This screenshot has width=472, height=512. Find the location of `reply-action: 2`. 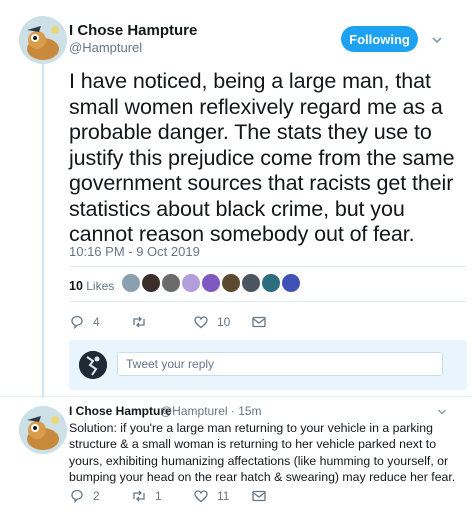

reply-action: 2 is located at coordinates (84, 496).